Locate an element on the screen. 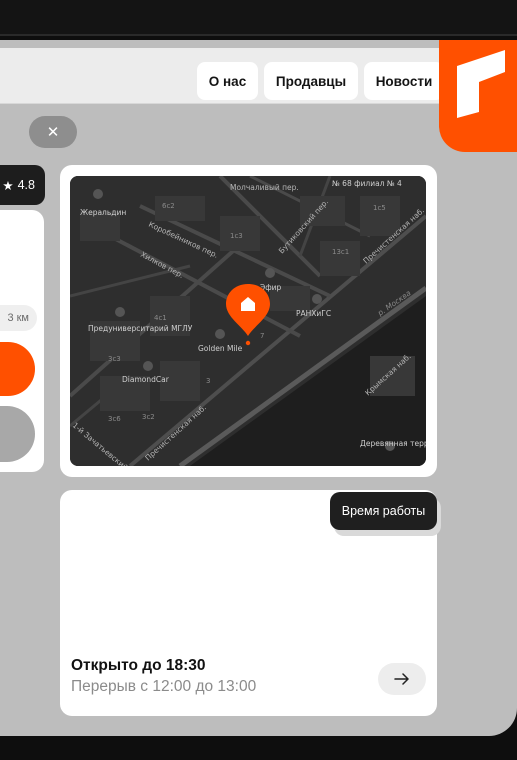 This screenshot has height=760, width=517. nav-sellers-button: Продавцы is located at coordinates (311, 81).